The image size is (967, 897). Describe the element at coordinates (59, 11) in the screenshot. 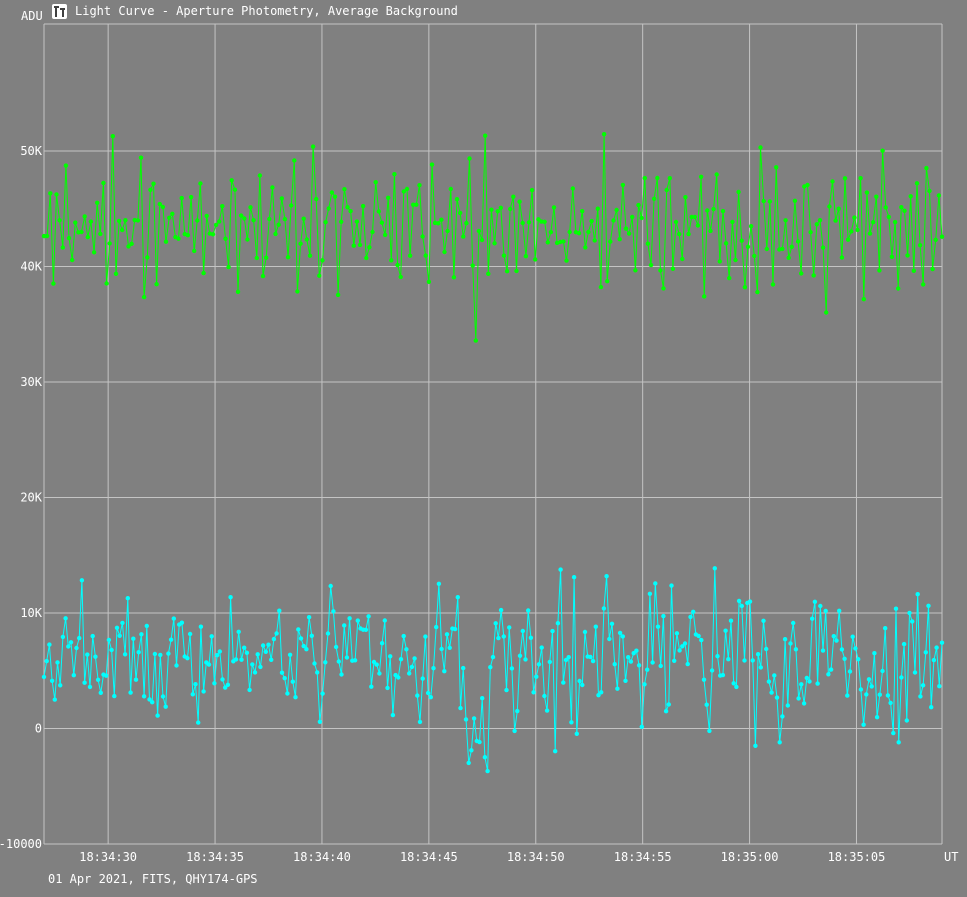

I see `light-curve-app-icon` at that location.